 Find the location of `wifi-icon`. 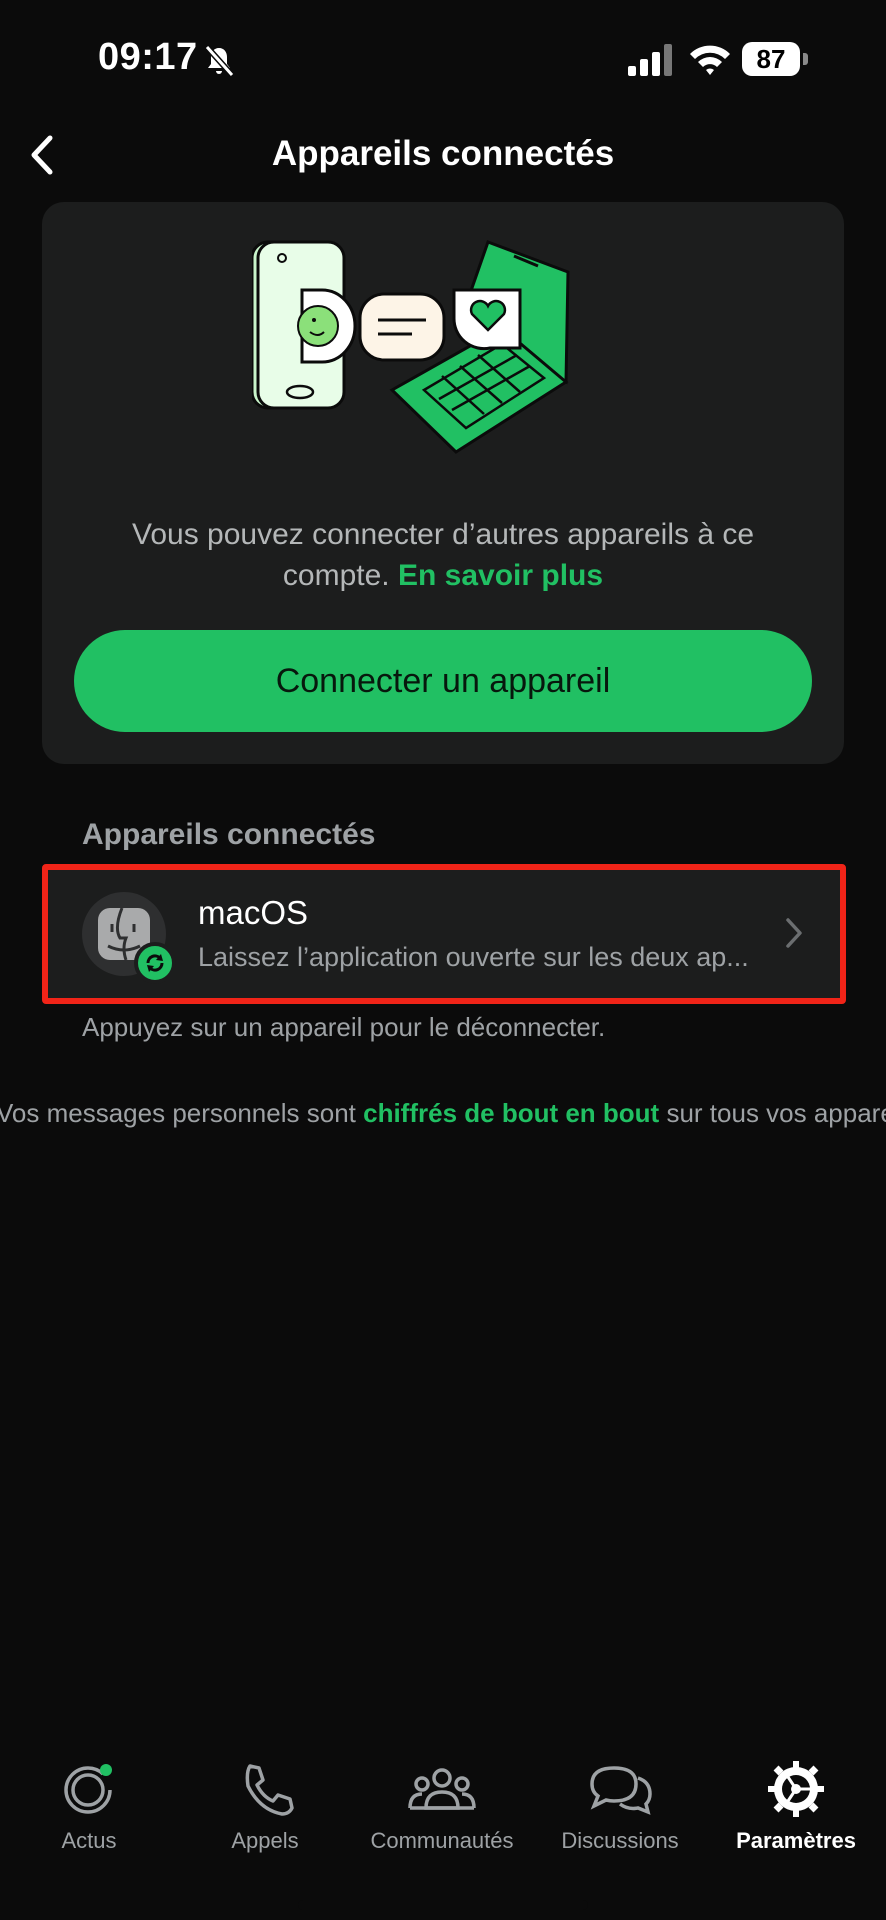

wifi-icon is located at coordinates (710, 60).